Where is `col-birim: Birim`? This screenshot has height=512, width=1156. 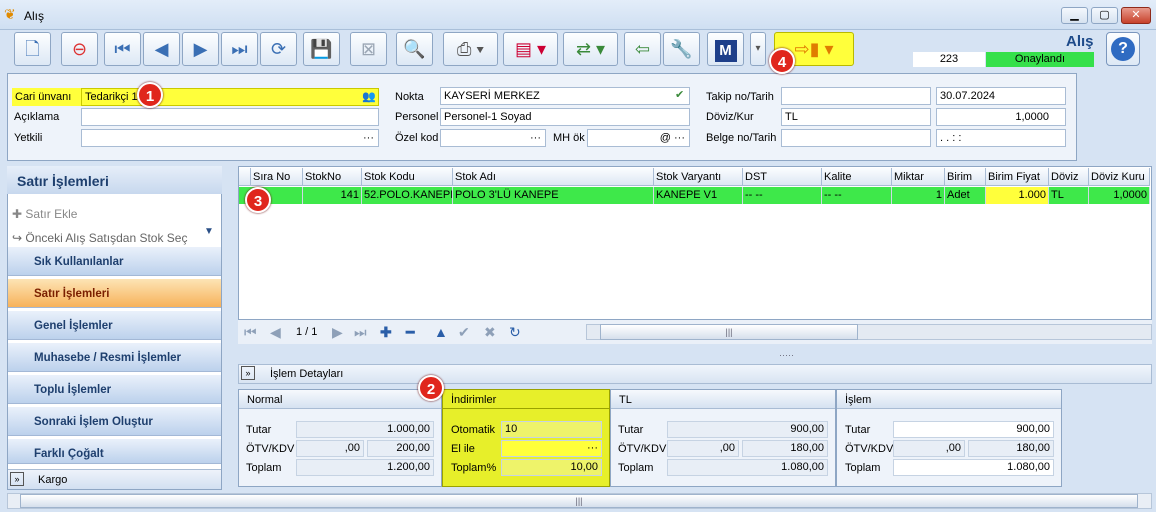
col-birim: Birim is located at coordinates (965, 177).